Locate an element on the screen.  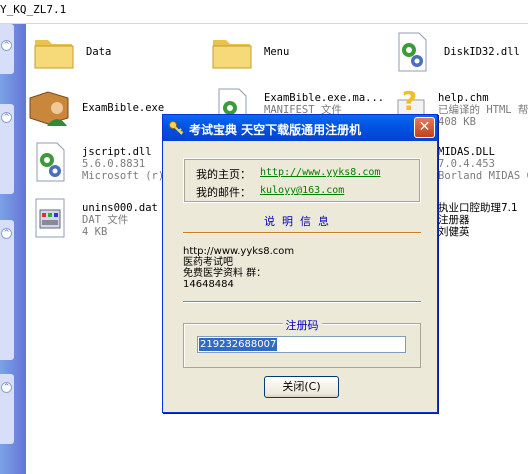
file-item: DiskID32.dll is located at coordinates (459, 54).